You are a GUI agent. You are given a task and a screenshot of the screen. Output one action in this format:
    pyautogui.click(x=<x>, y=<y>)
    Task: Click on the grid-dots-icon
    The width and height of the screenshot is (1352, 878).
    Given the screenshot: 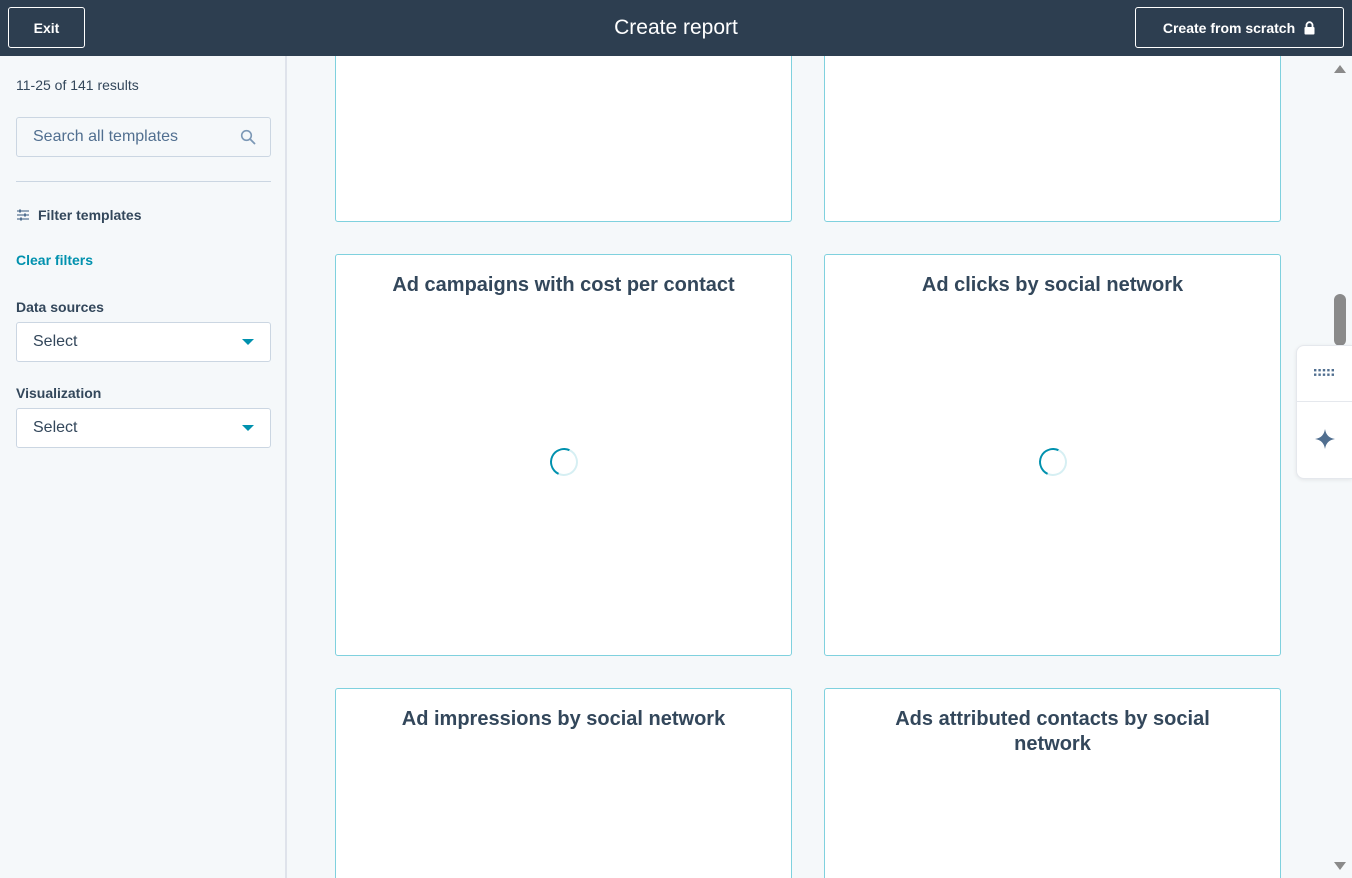 What is the action you would take?
    pyautogui.click(x=1325, y=374)
    